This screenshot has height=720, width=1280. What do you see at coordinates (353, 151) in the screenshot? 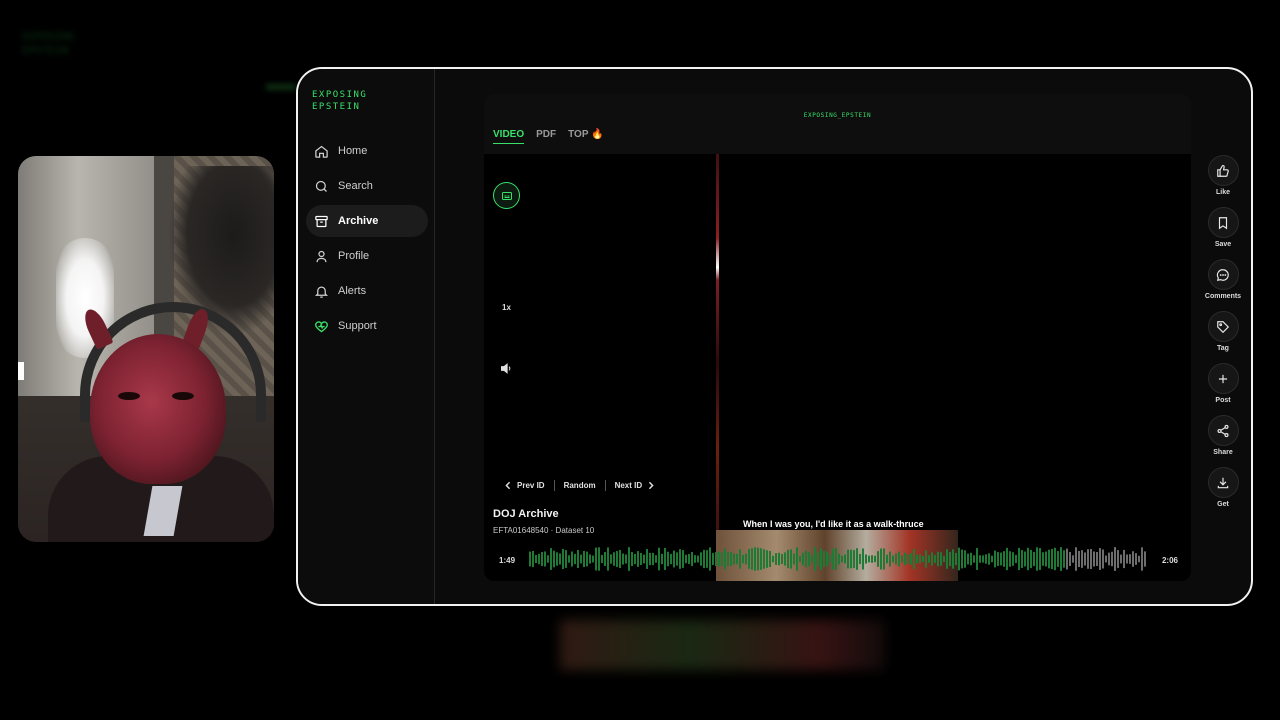
I see `sidebar-item-label: Home` at bounding box center [353, 151].